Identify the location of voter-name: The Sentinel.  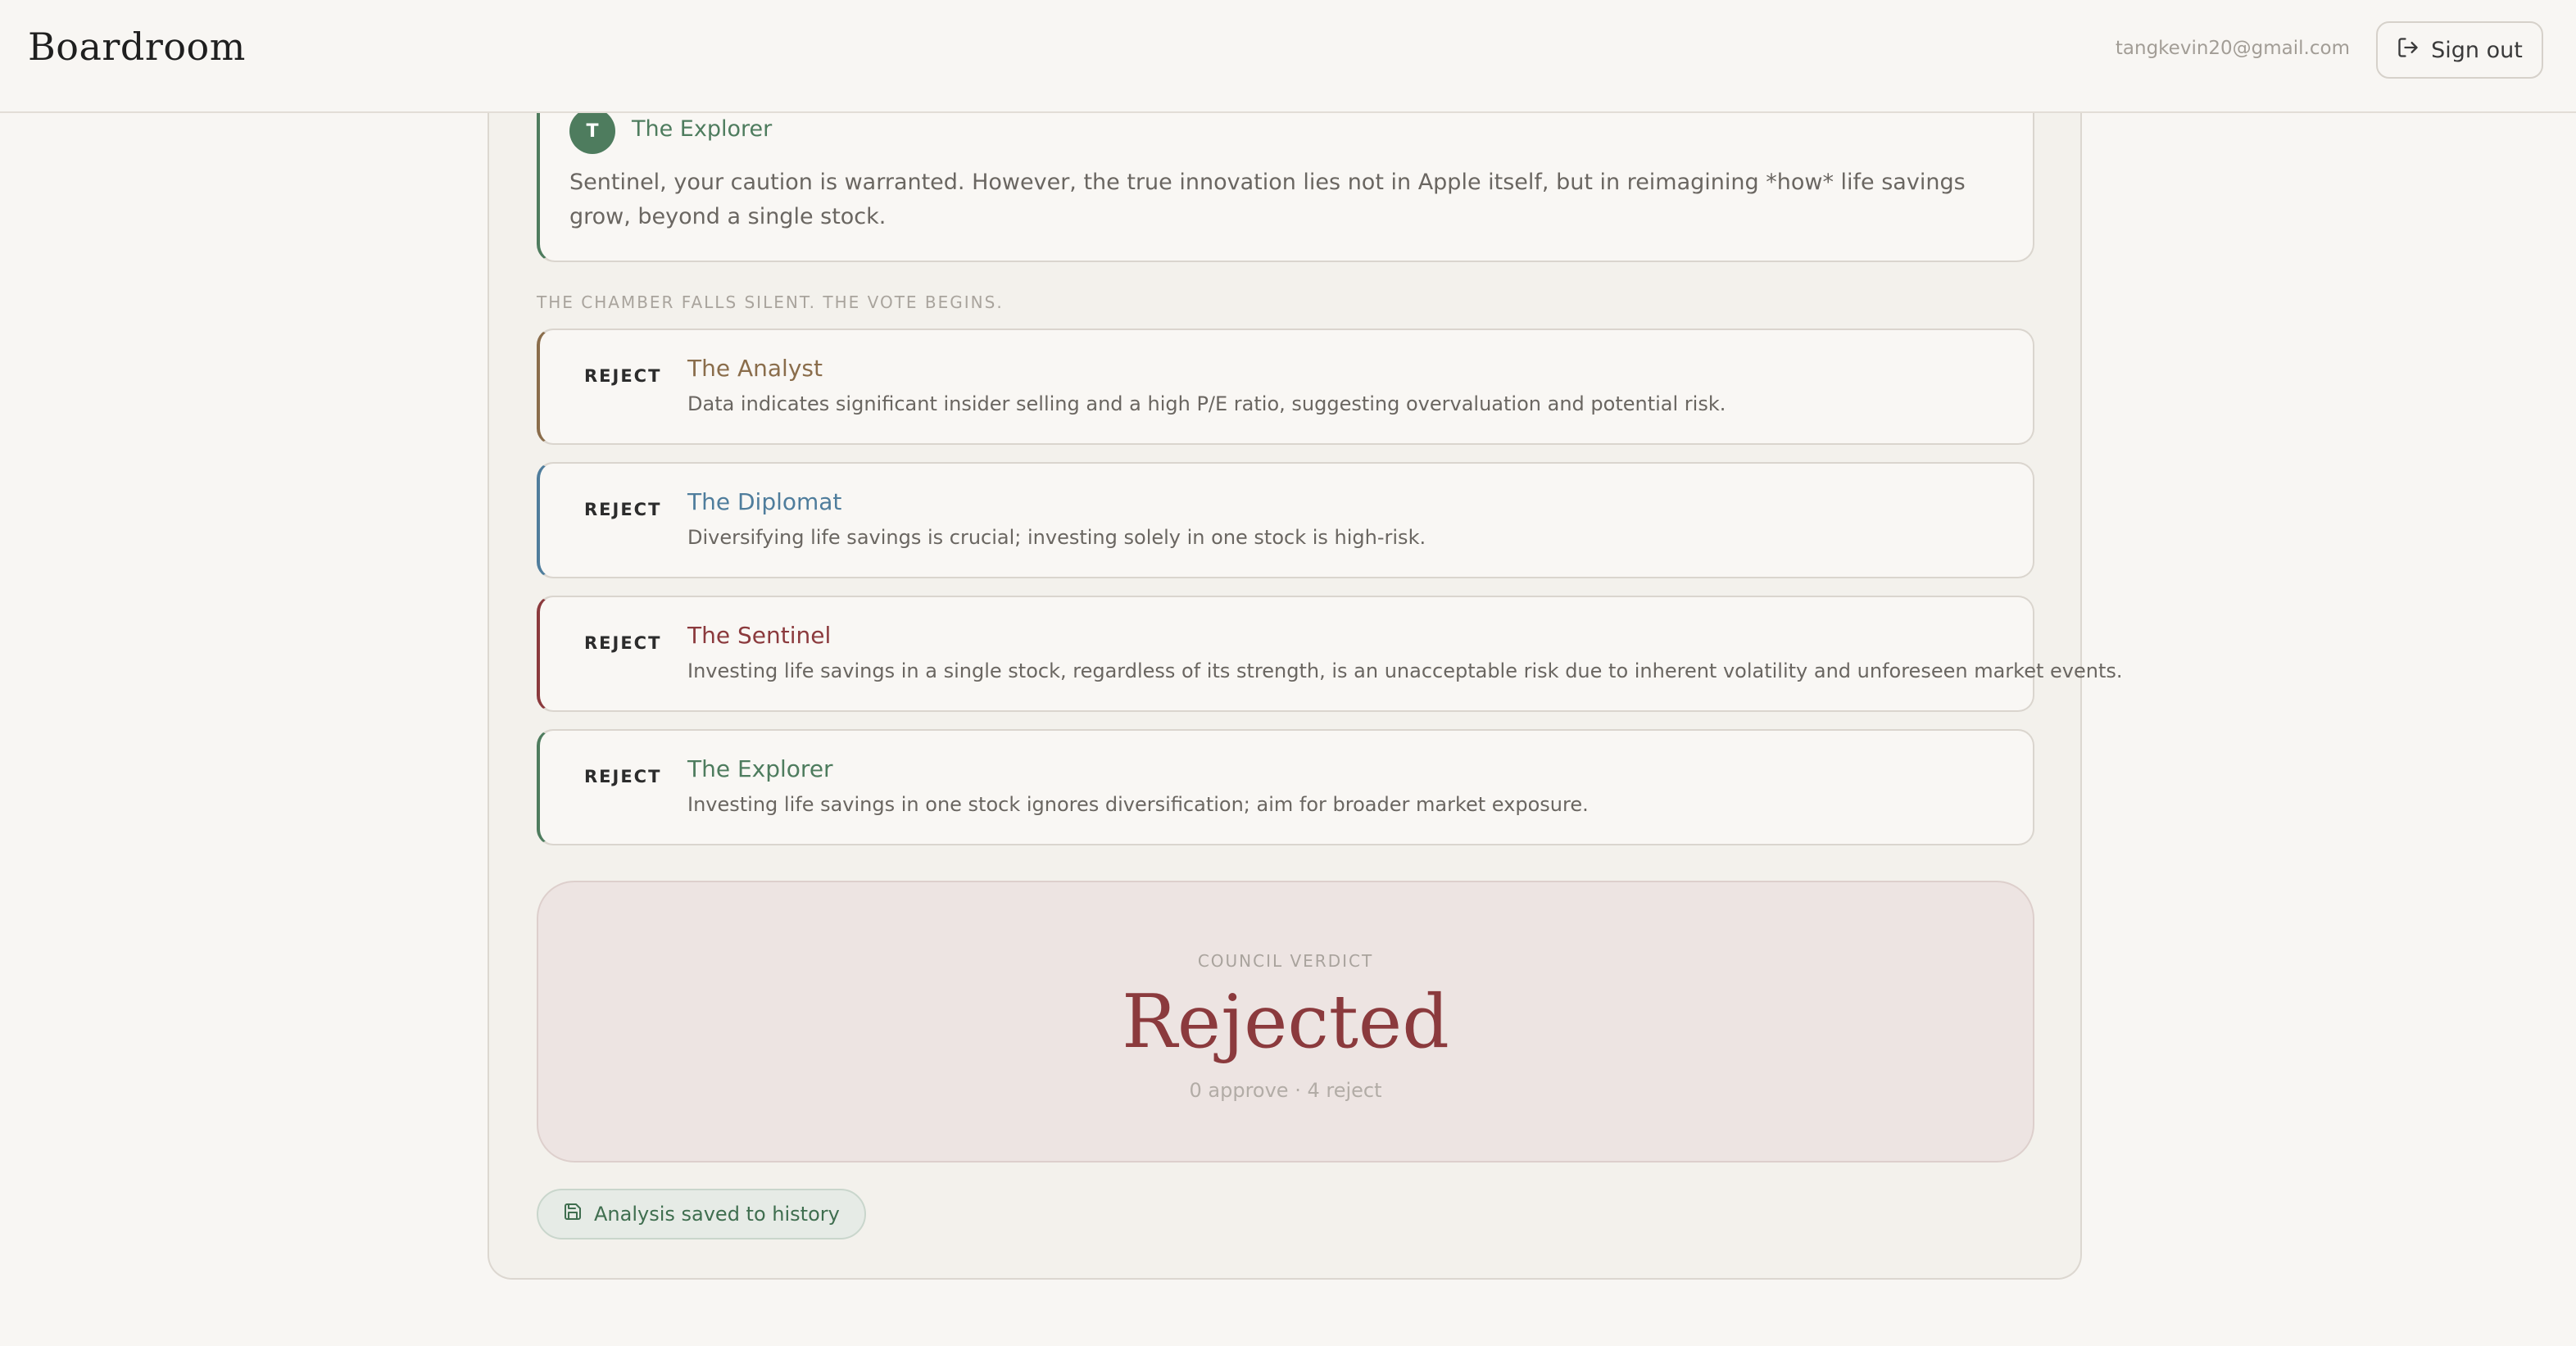
(759, 636).